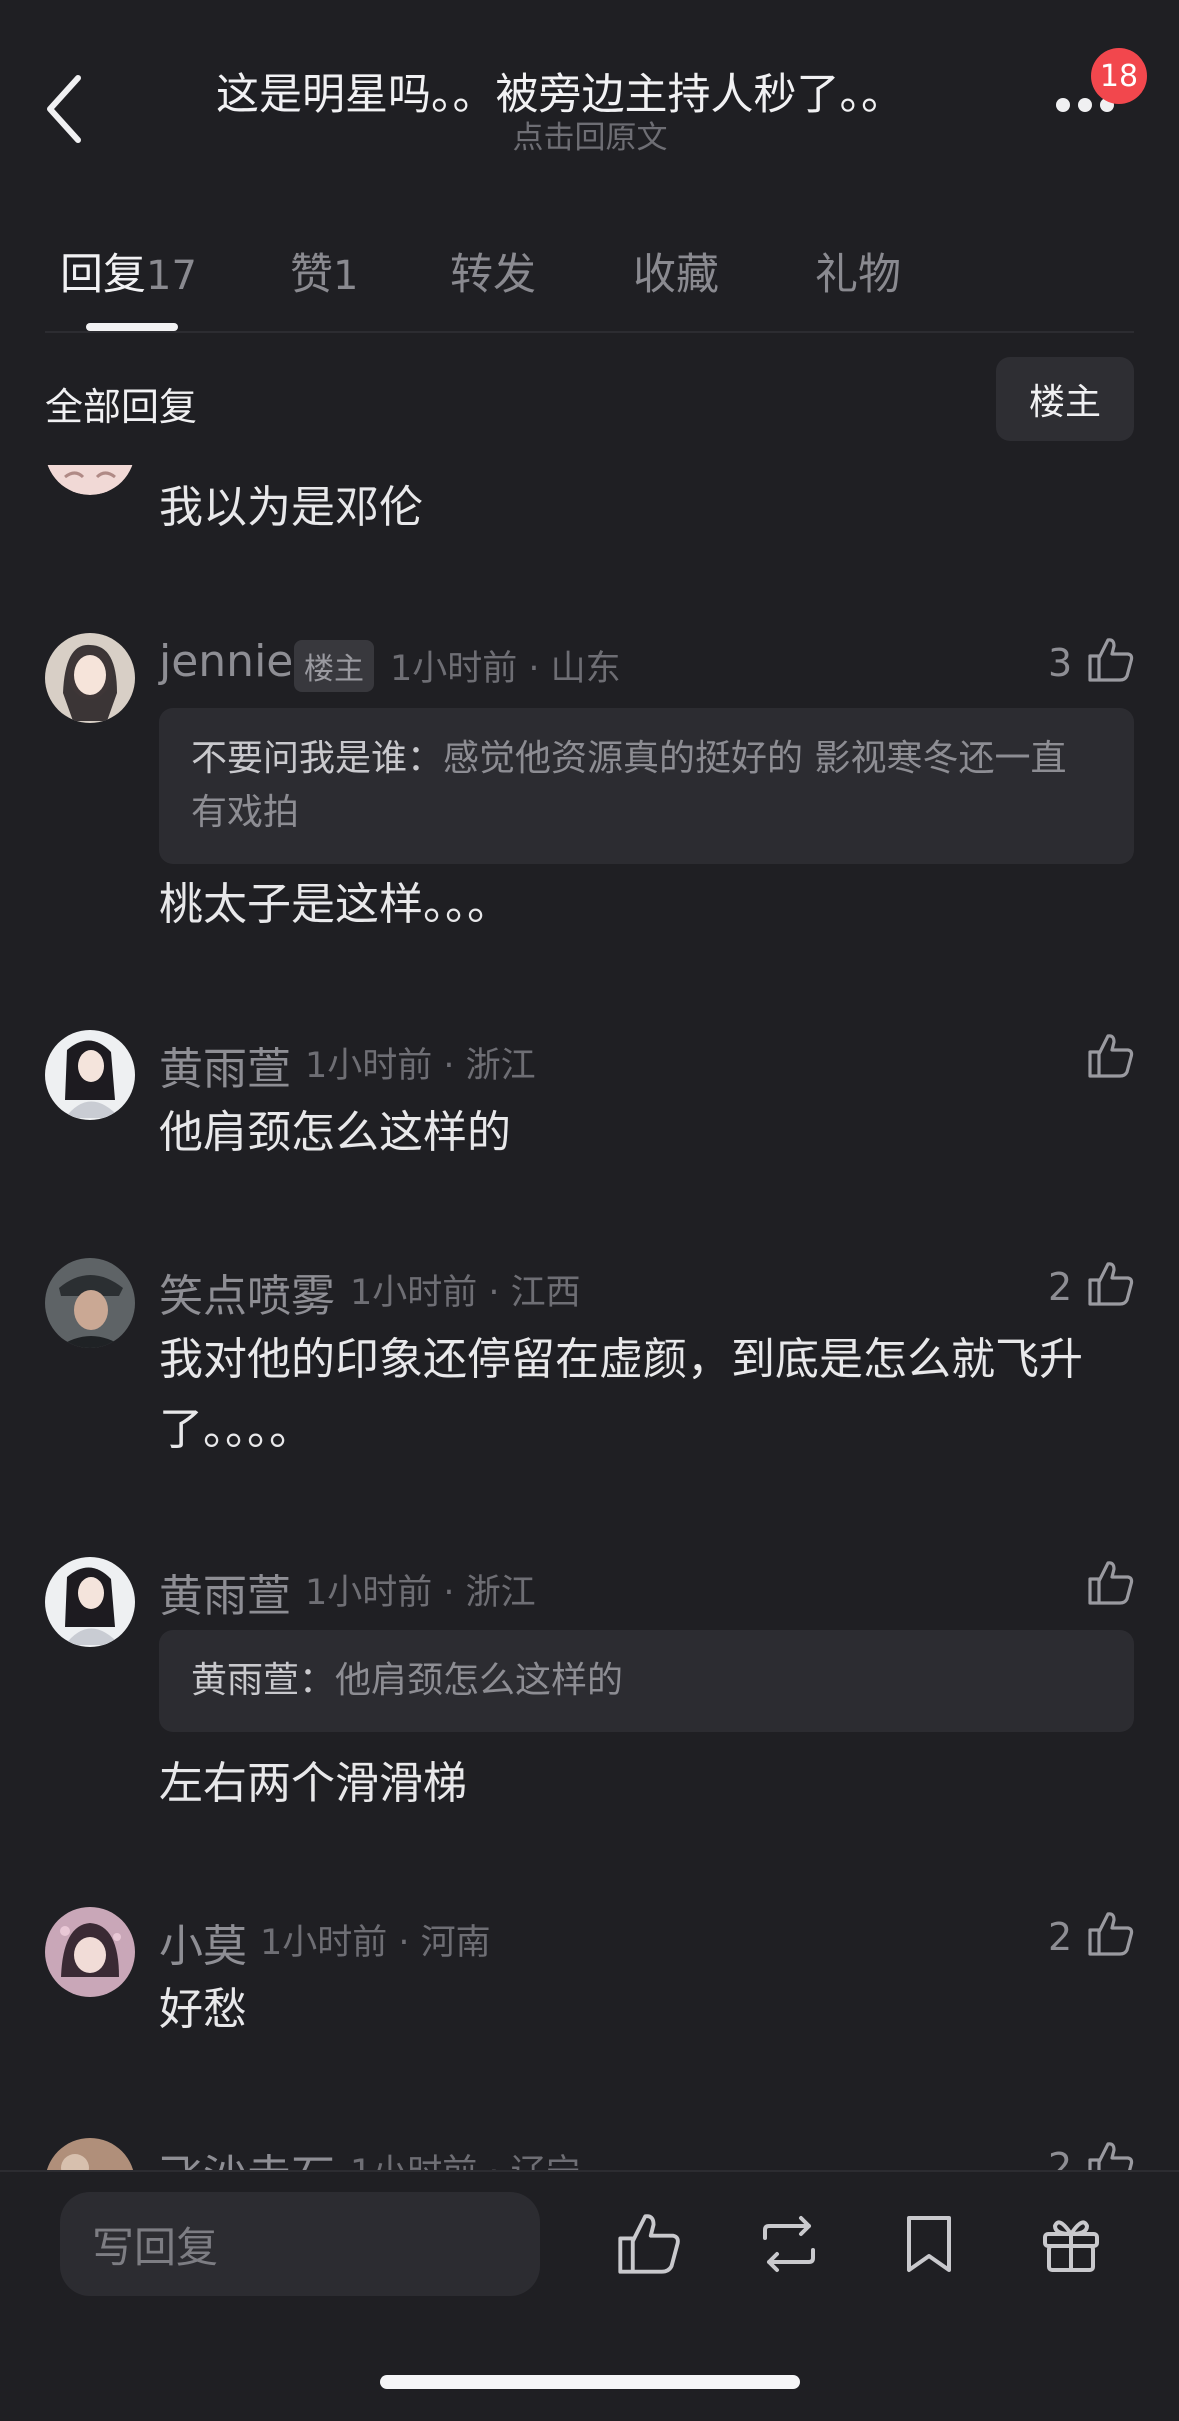  I want to click on back-to-original-link: 点击回原文, so click(590, 134).